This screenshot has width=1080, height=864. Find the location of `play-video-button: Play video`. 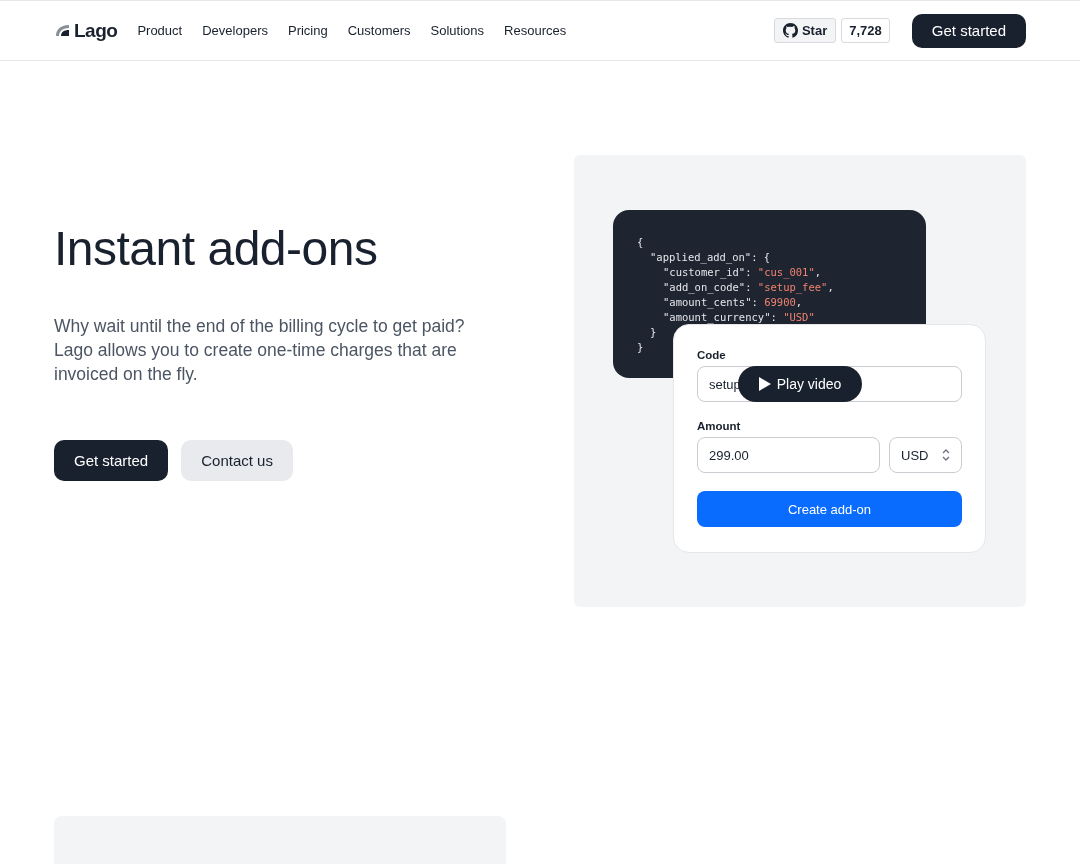

play-video-button: Play video is located at coordinates (800, 384).